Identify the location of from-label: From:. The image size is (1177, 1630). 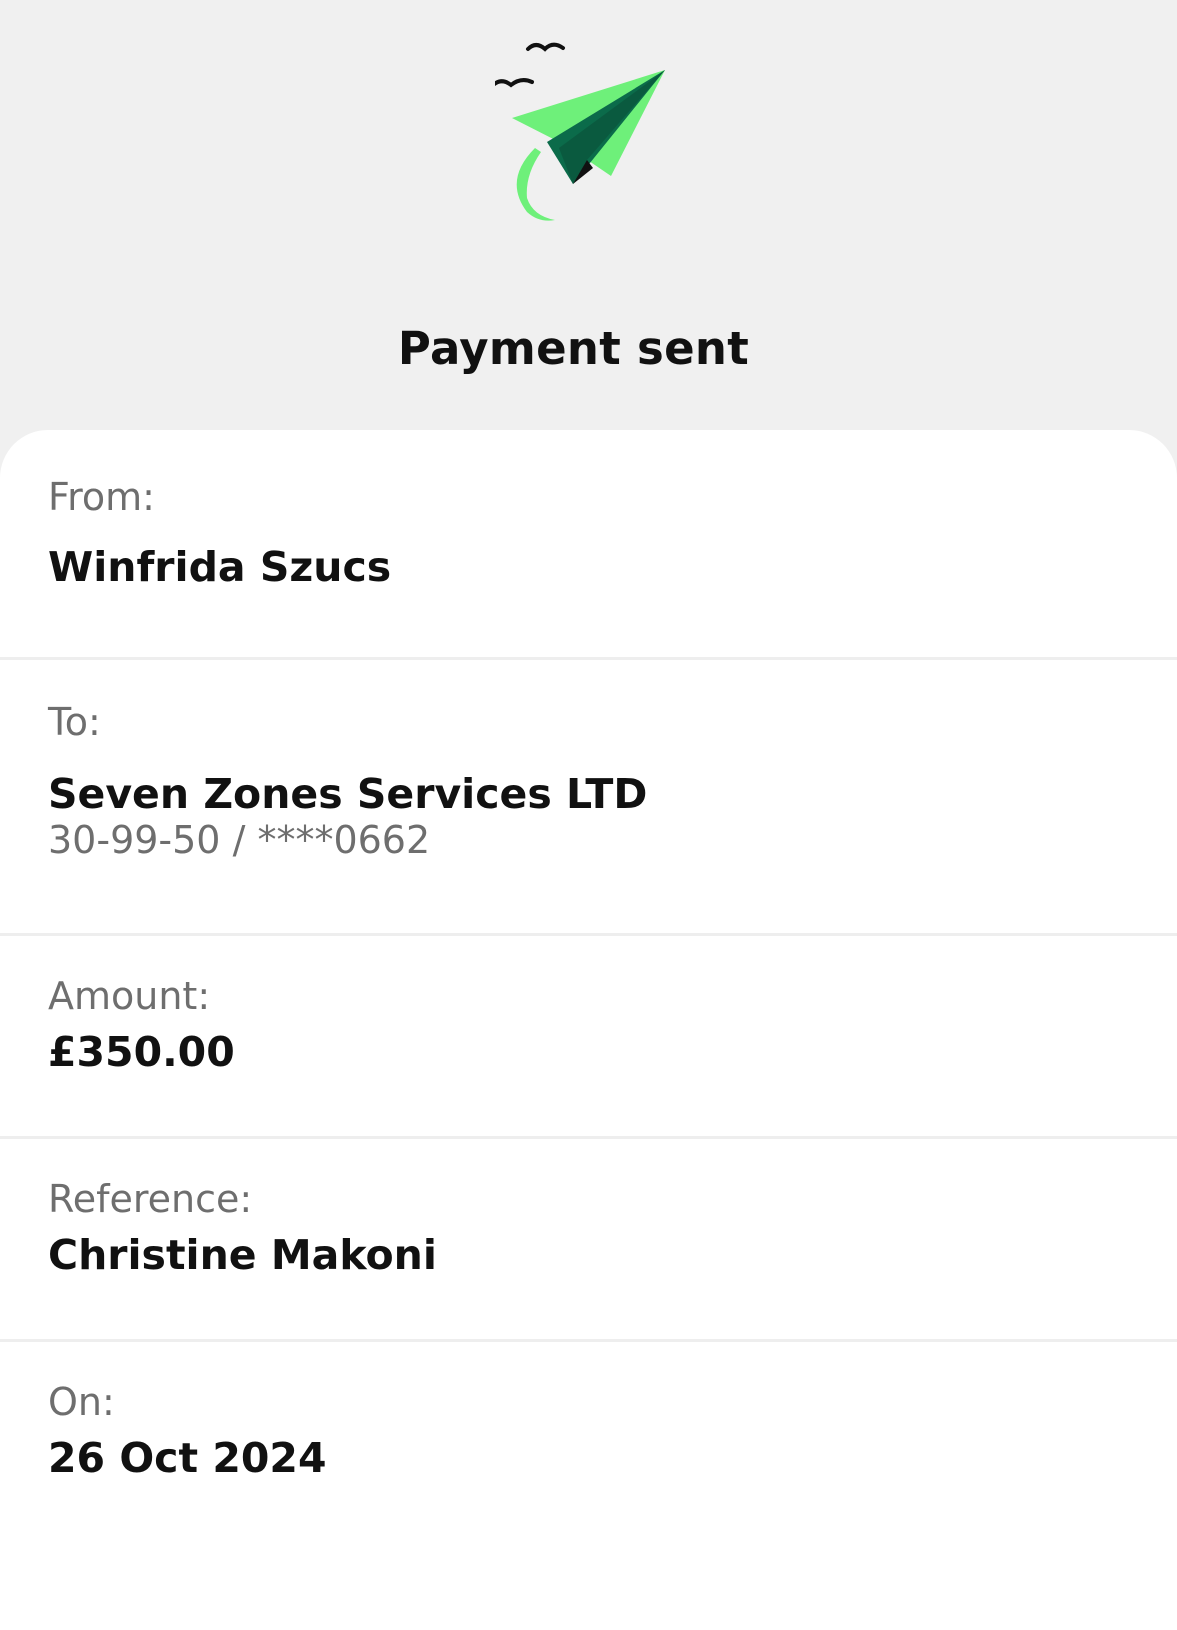
(101, 497).